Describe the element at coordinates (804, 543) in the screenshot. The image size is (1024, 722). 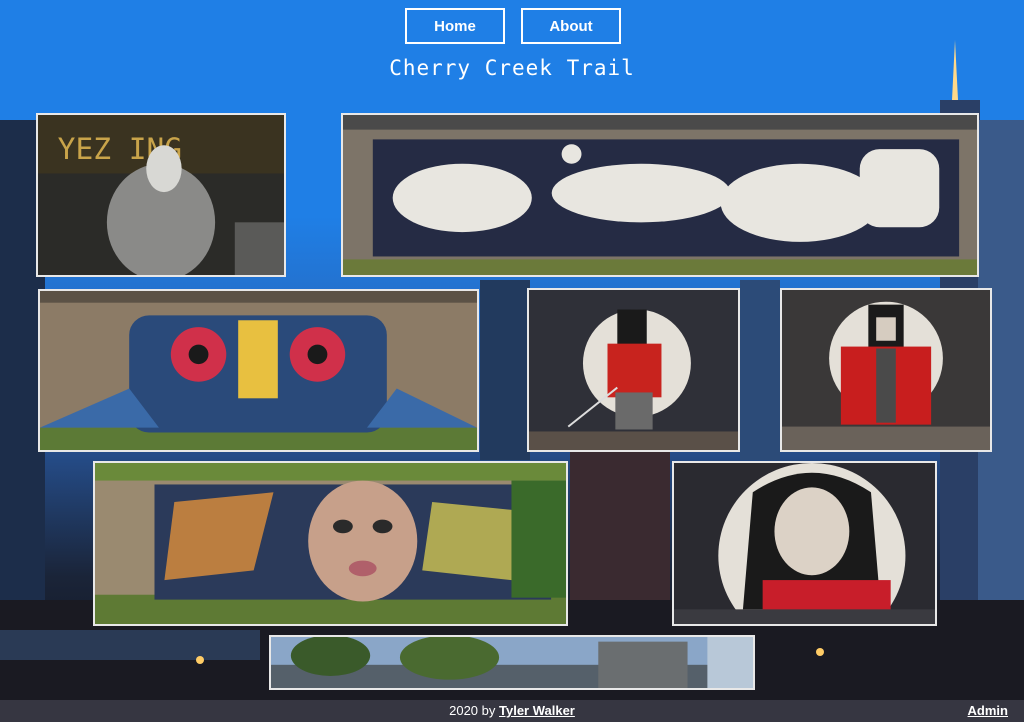
I see `mural-kimono-woman-photo` at that location.